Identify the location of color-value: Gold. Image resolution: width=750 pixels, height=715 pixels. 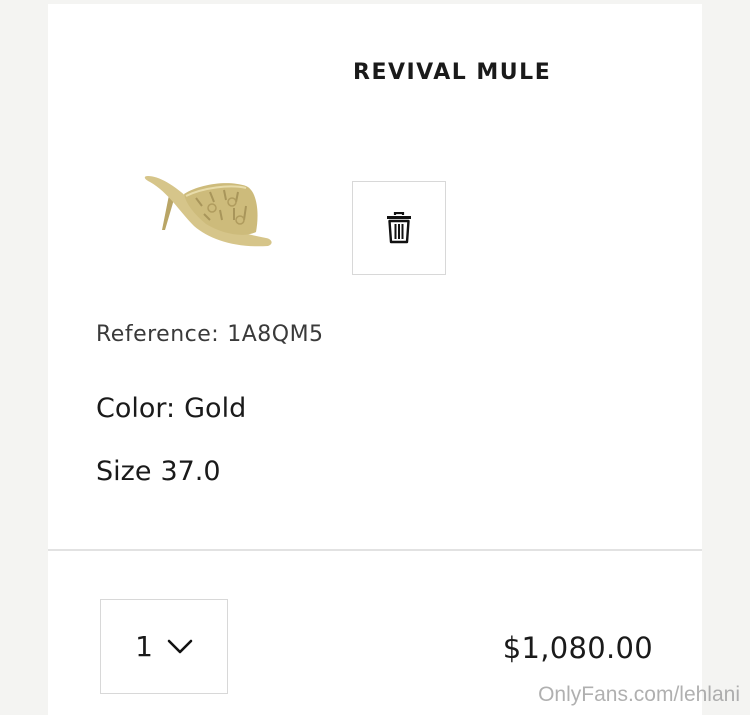
(215, 408).